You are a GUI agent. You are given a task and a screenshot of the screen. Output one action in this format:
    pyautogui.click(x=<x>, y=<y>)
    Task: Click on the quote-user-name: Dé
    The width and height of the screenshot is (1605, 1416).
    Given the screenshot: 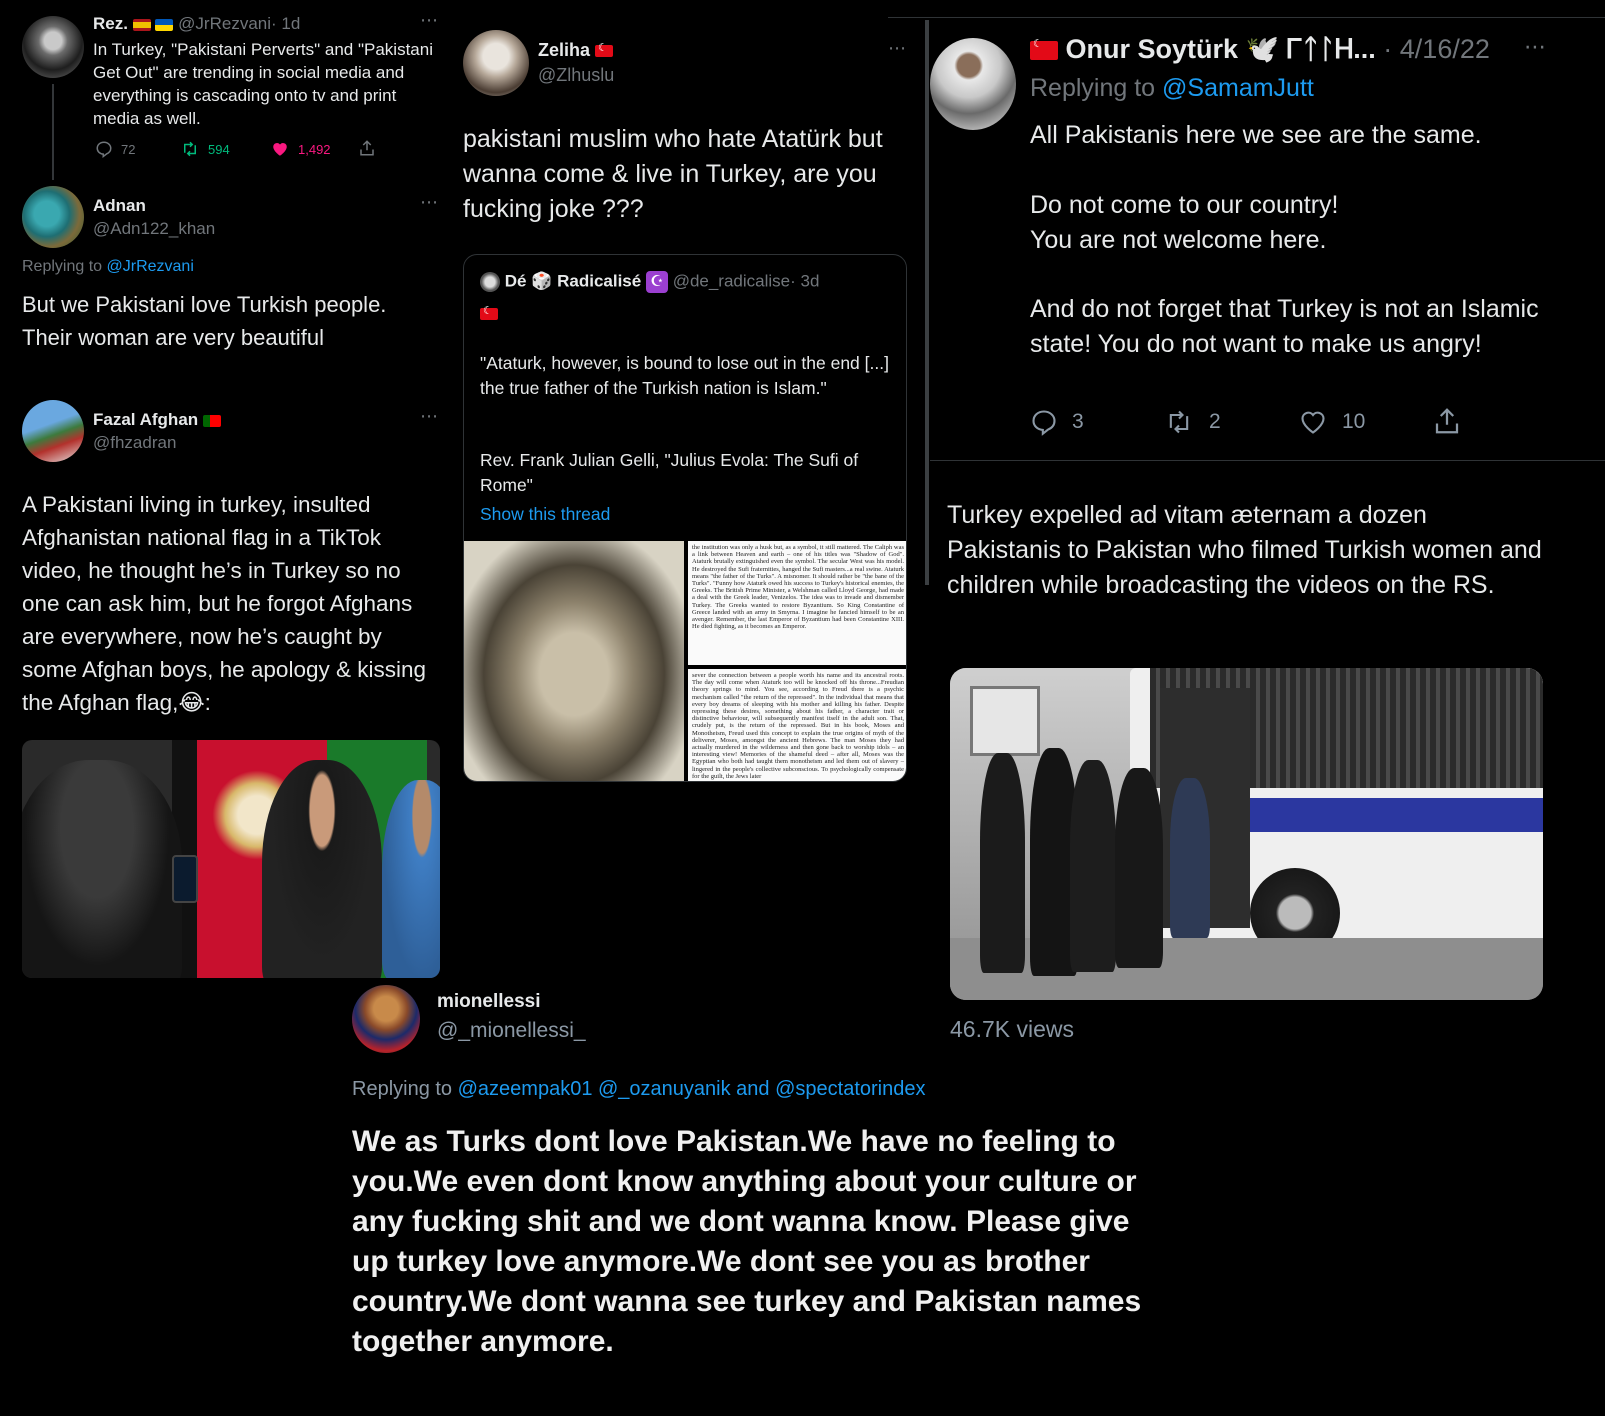 What is the action you would take?
    pyautogui.click(x=516, y=280)
    